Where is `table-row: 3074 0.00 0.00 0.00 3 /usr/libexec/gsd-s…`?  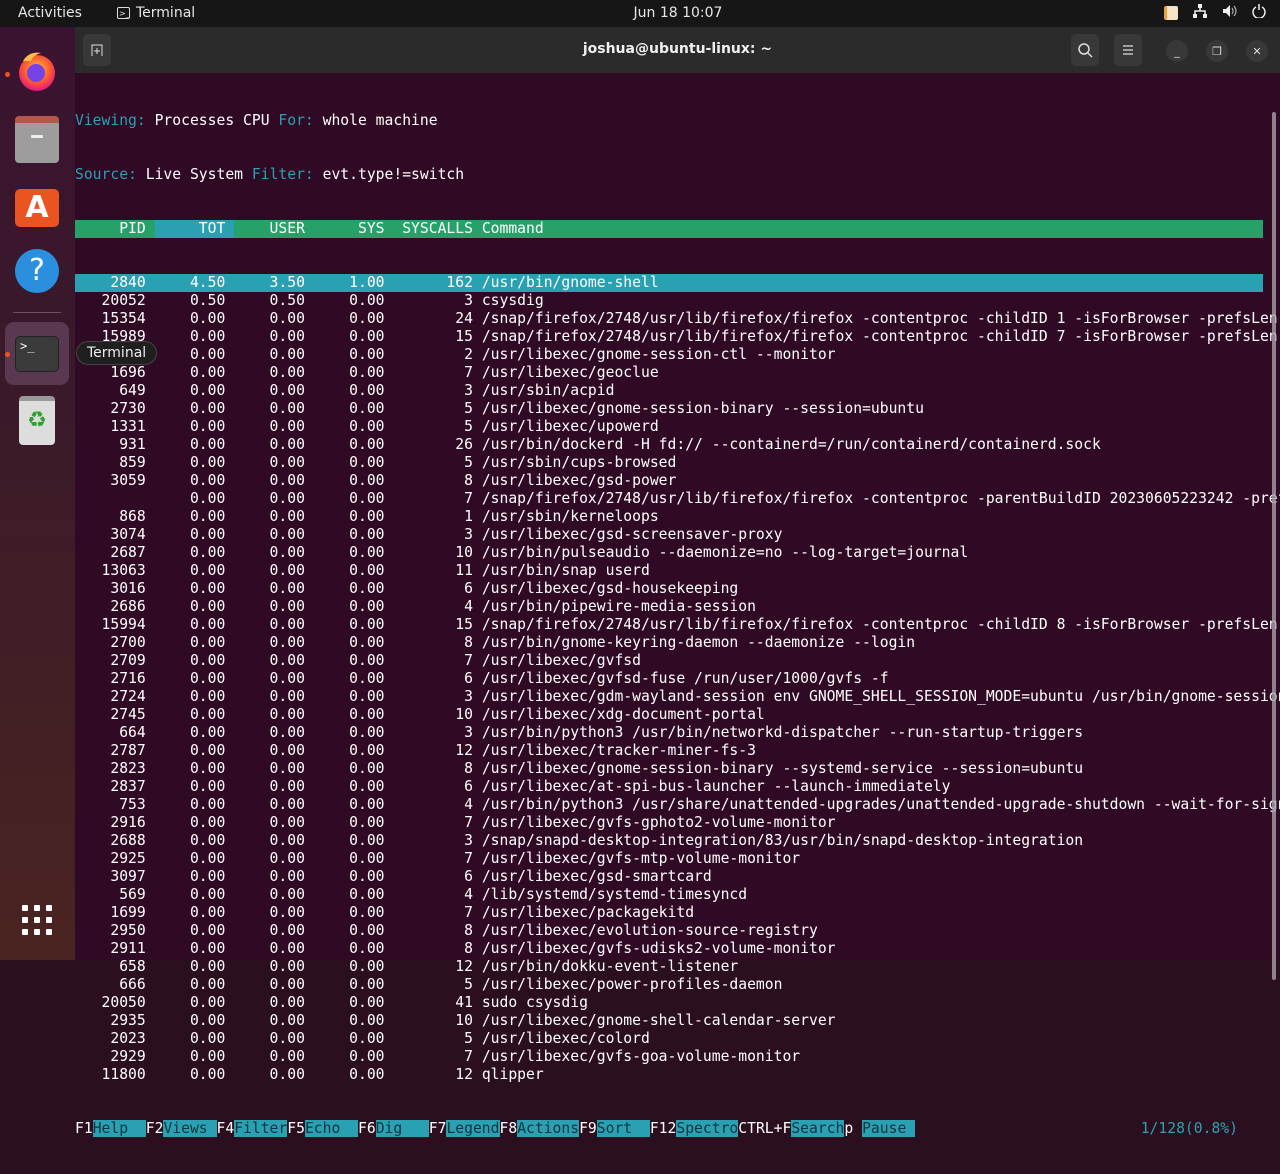 table-row: 3074 0.00 0.00 0.00 3 /usr/libexec/gsd-s… is located at coordinates (669, 535).